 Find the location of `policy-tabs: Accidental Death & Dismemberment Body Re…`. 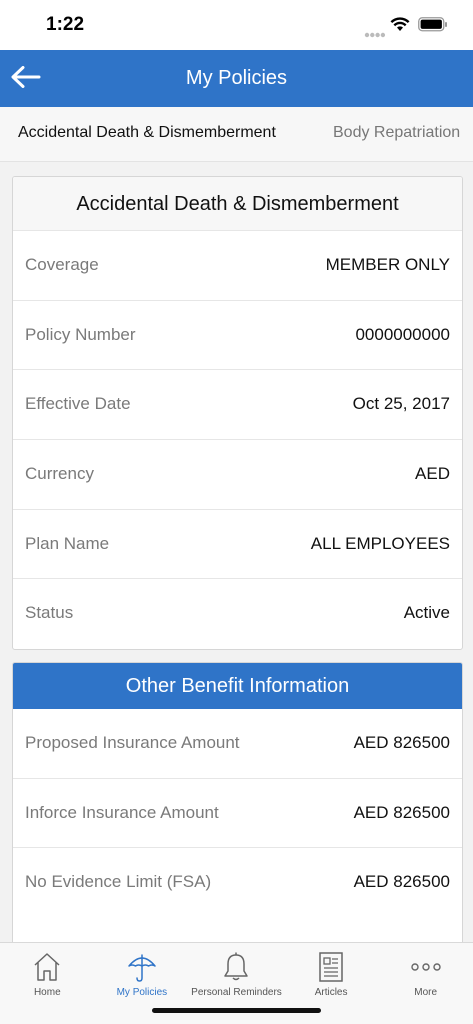

policy-tabs: Accidental Death & Dismemberment Body Re… is located at coordinates (236, 134).